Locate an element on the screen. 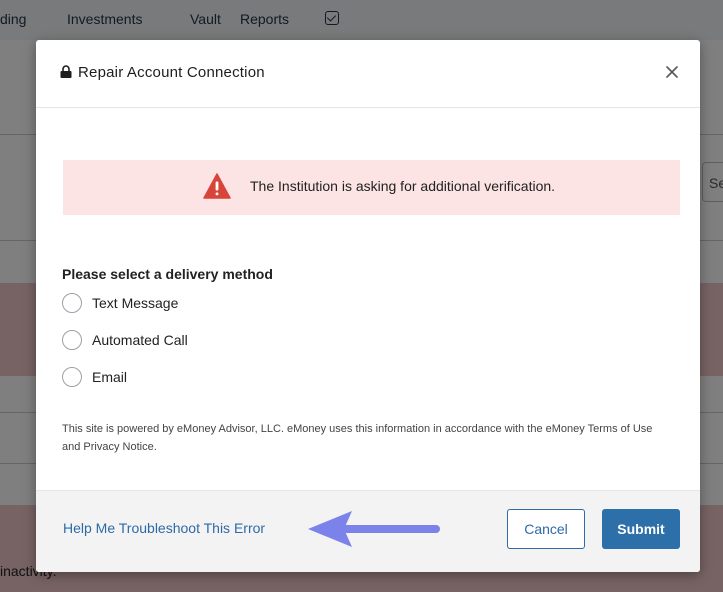 Image resolution: width=723 pixels, height=592 pixels. radio-text-message: Text Message is located at coordinates (120, 303).